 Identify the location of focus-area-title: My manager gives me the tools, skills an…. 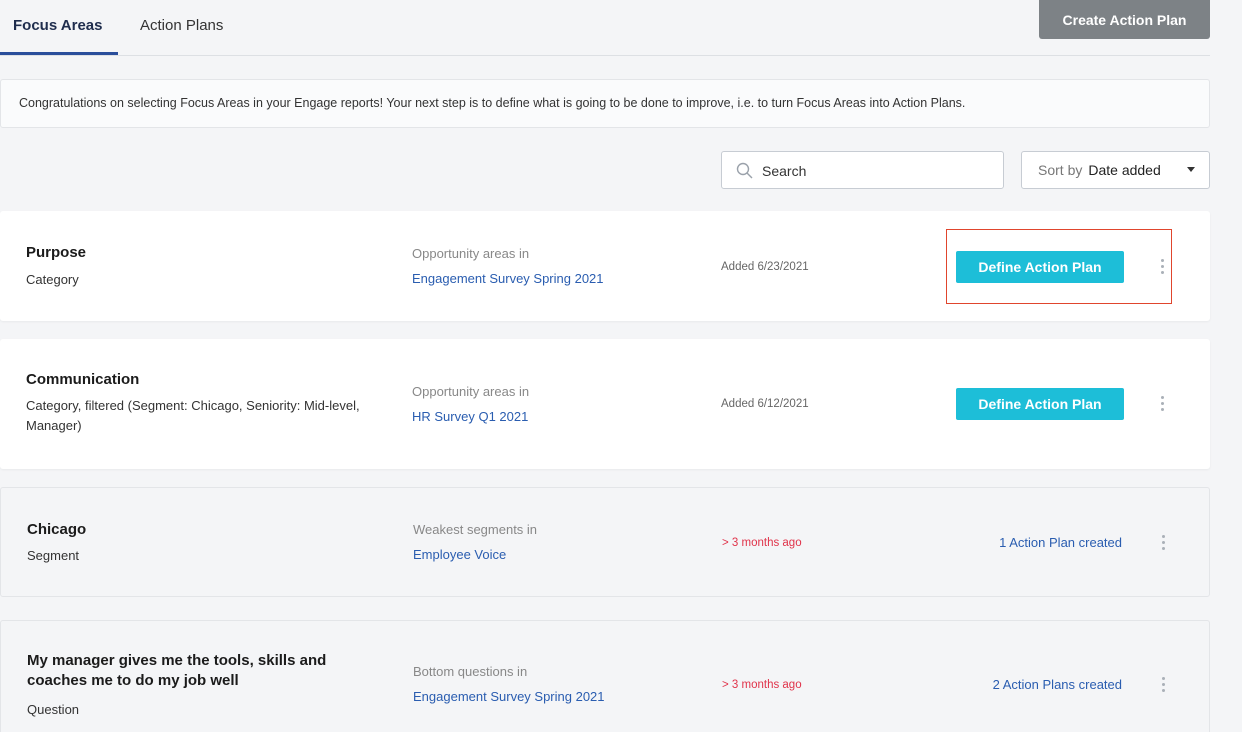
(177, 670).